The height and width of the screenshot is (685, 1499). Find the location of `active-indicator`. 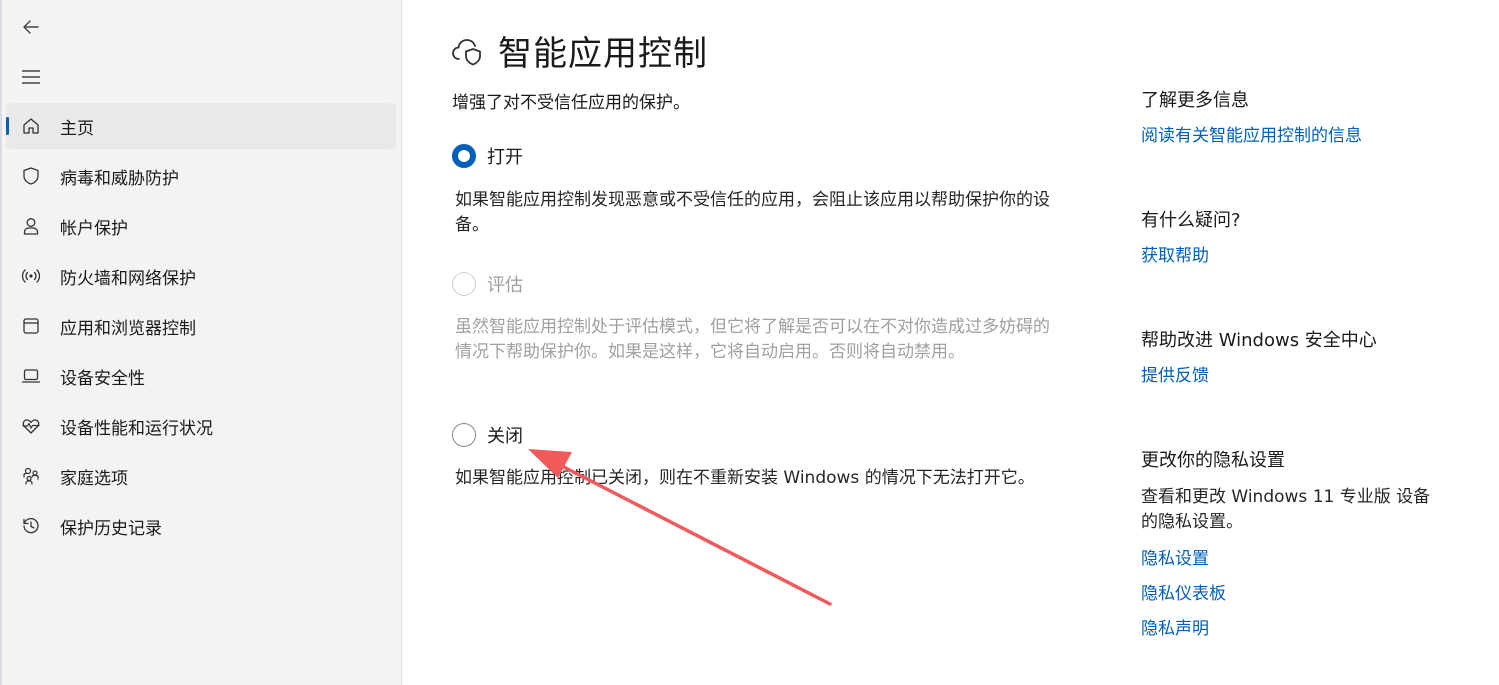

active-indicator is located at coordinates (7, 126).